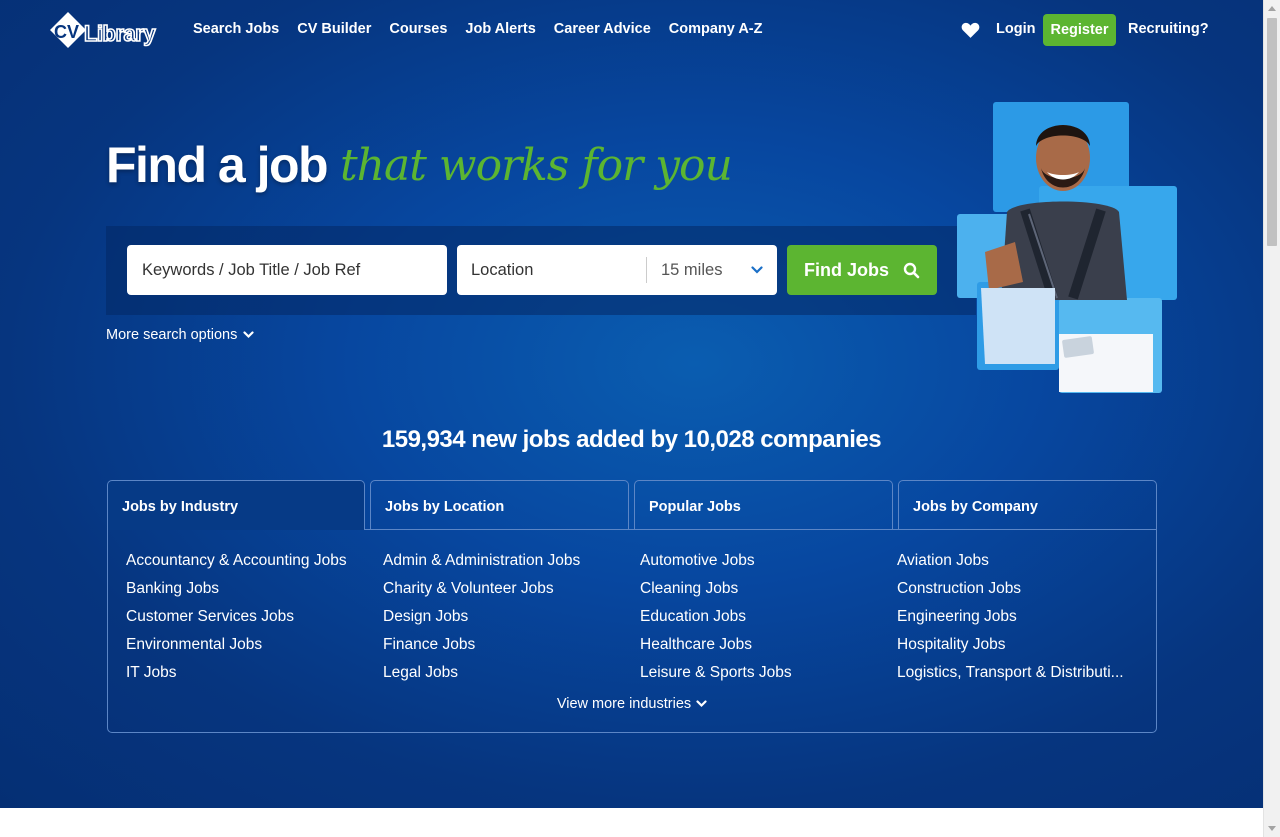 The image size is (1280, 837). Describe the element at coordinates (1272, 132) in the screenshot. I see `scroll-thumb` at that location.